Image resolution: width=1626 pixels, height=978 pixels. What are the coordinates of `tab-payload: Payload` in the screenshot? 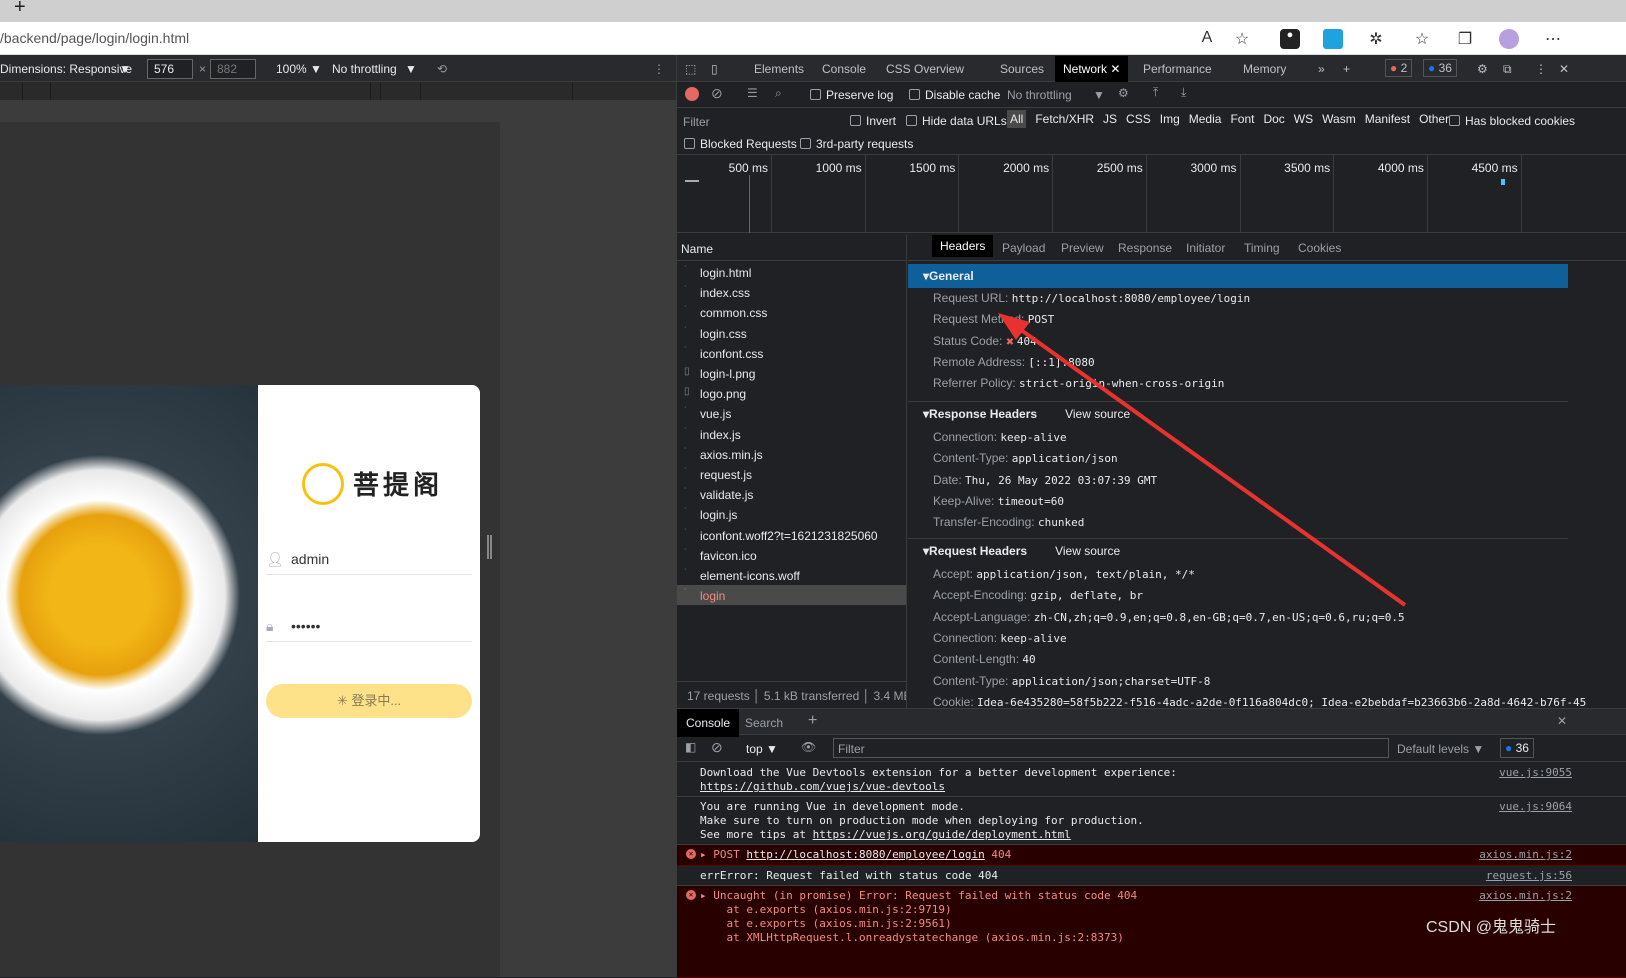 It's located at (1023, 248).